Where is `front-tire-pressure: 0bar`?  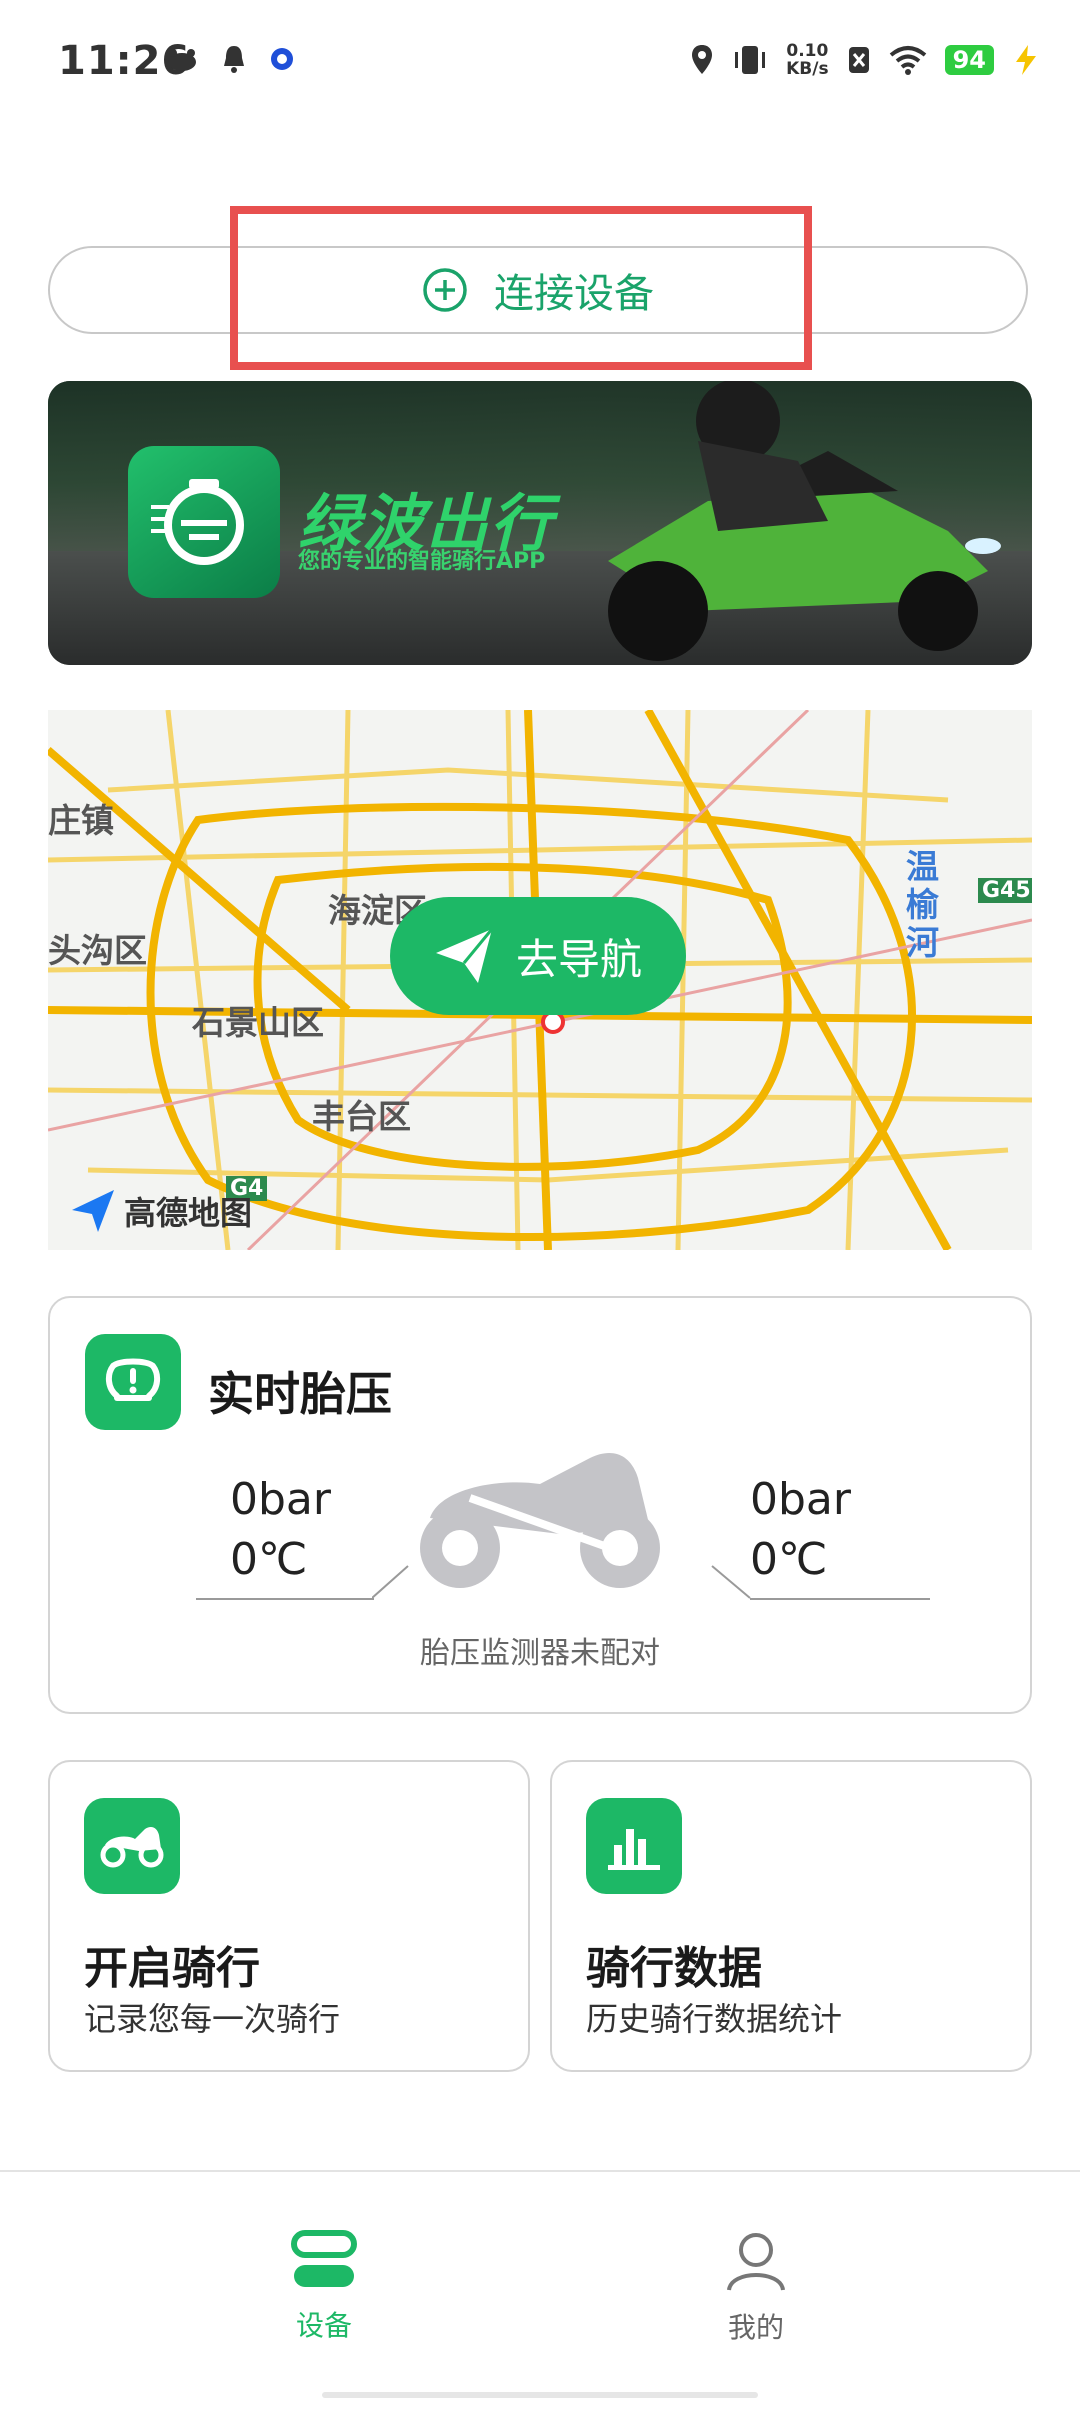
front-tire-pressure: 0bar is located at coordinates (280, 1499).